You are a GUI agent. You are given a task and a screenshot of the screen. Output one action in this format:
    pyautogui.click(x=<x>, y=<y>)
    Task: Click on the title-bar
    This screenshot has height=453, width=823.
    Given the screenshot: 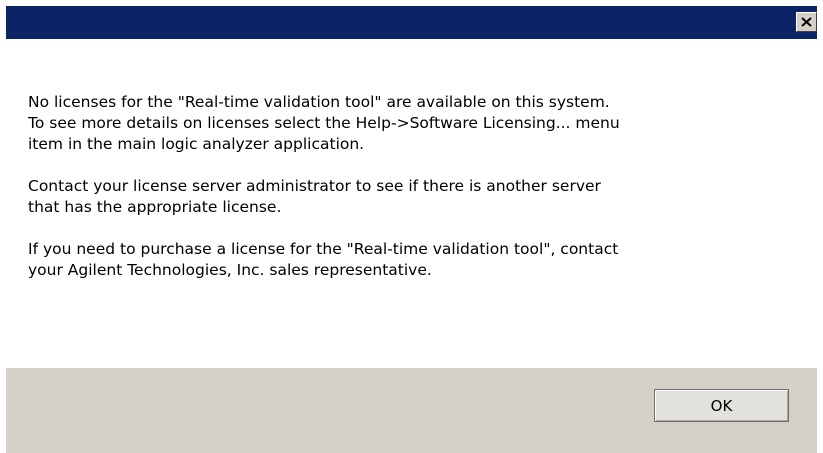 What is the action you would take?
    pyautogui.click(x=411, y=22)
    